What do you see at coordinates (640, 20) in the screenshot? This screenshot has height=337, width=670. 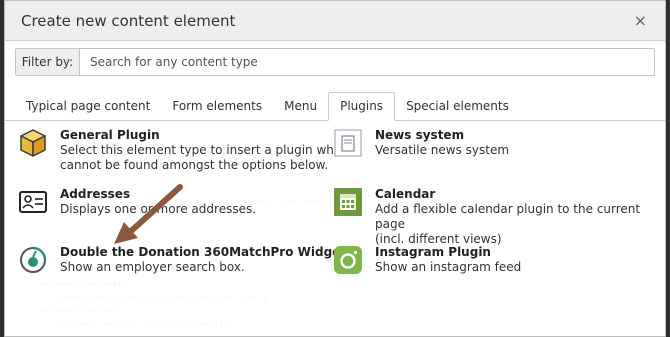 I see `close-icon: ×` at bounding box center [640, 20].